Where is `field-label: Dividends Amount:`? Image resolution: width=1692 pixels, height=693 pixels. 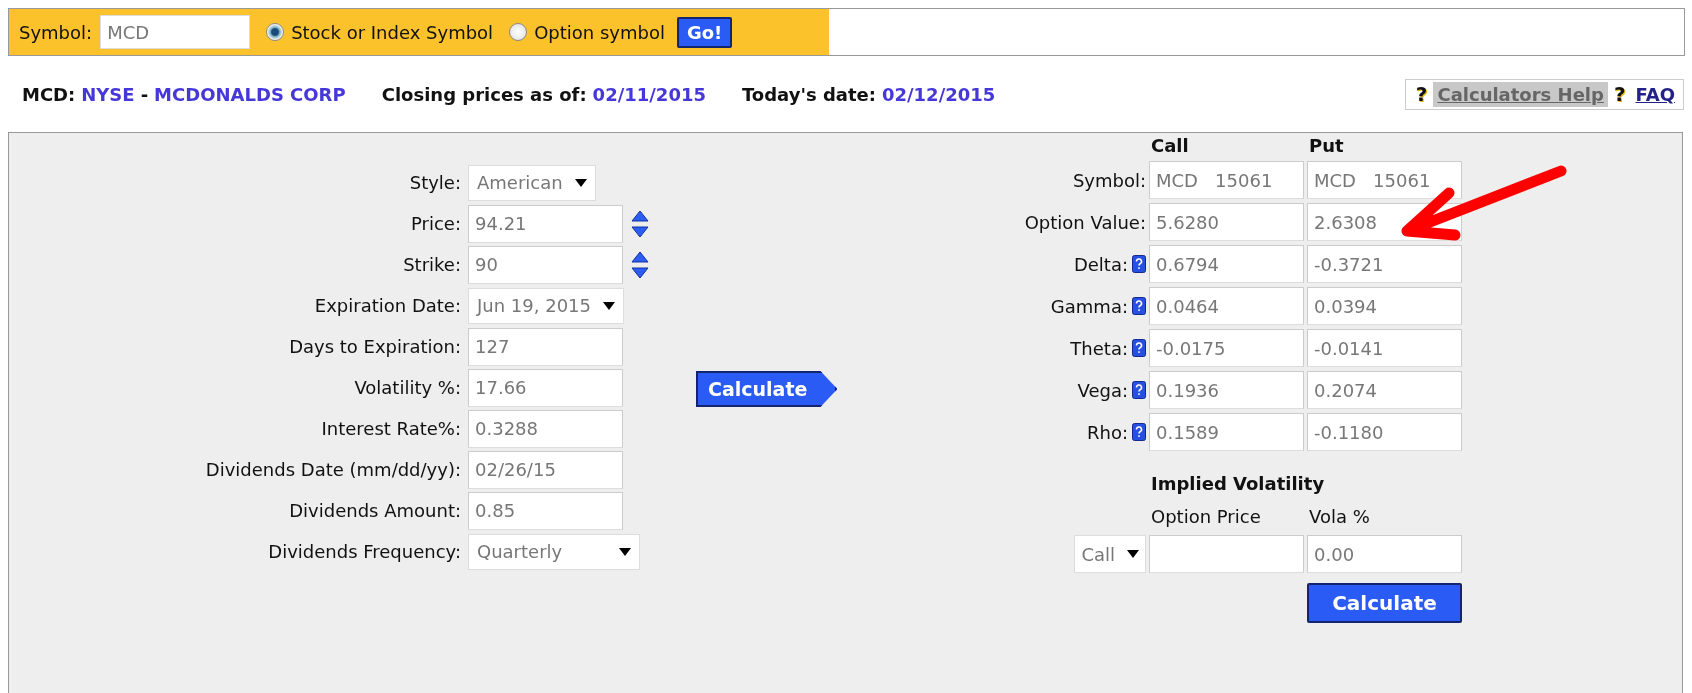
field-label: Dividends Amount: is located at coordinates (374, 510).